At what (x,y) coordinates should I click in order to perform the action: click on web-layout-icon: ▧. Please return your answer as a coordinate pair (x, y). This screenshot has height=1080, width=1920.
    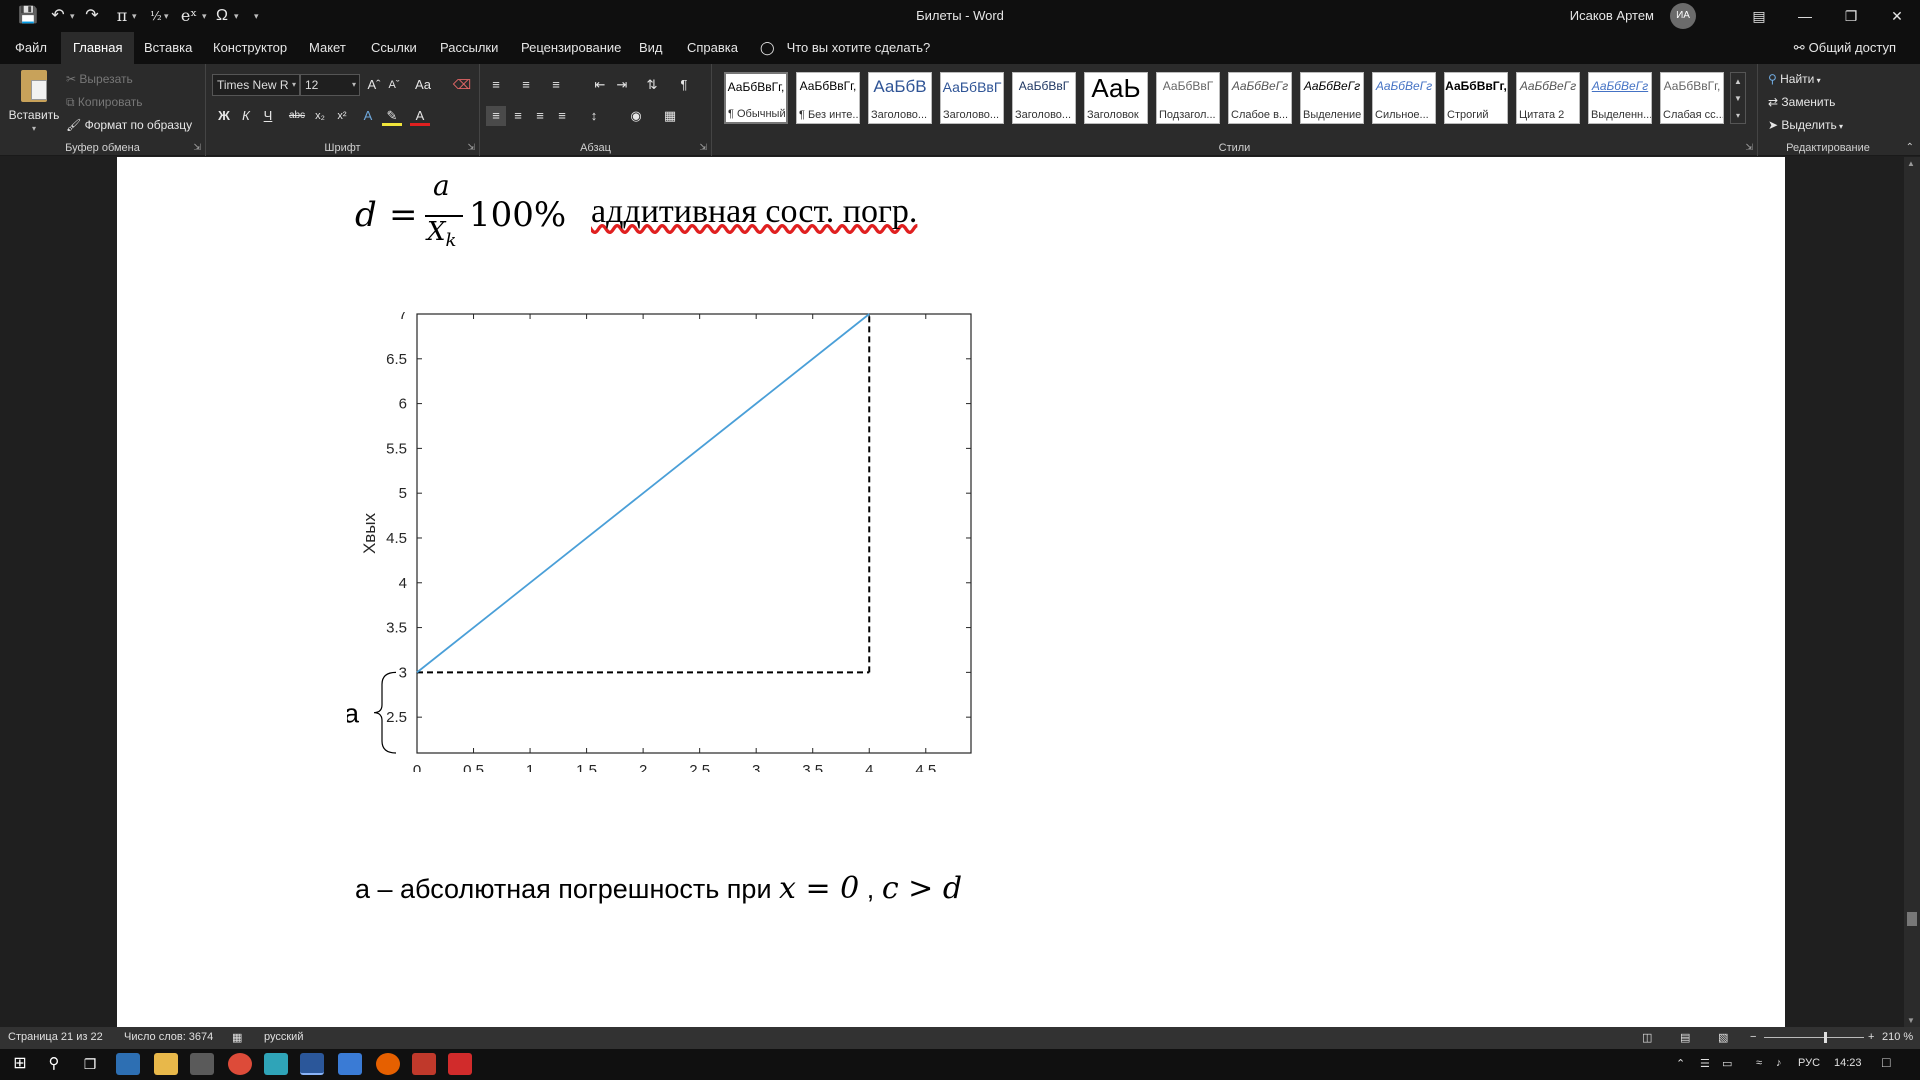
    Looking at the image, I should click on (1723, 1037).